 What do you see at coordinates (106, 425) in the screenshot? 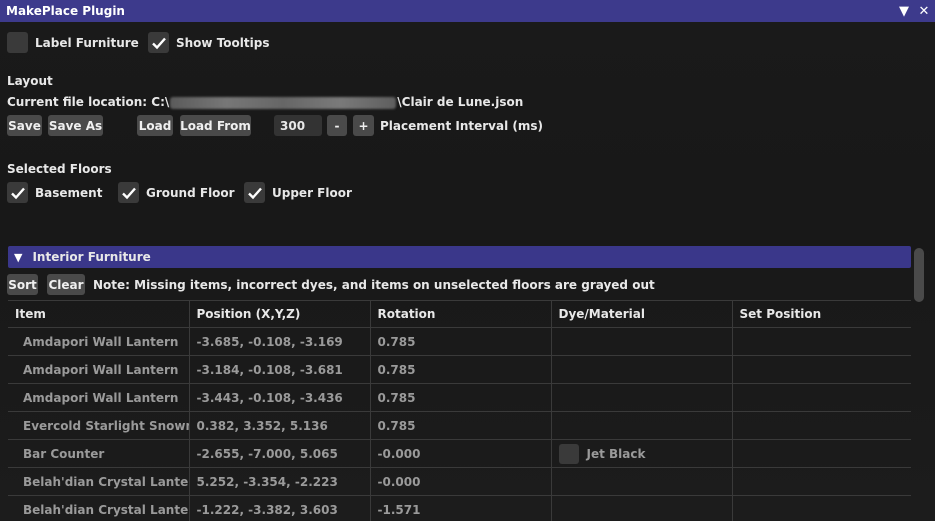
I see `item-name: Evercold Starlight Snowm` at bounding box center [106, 425].